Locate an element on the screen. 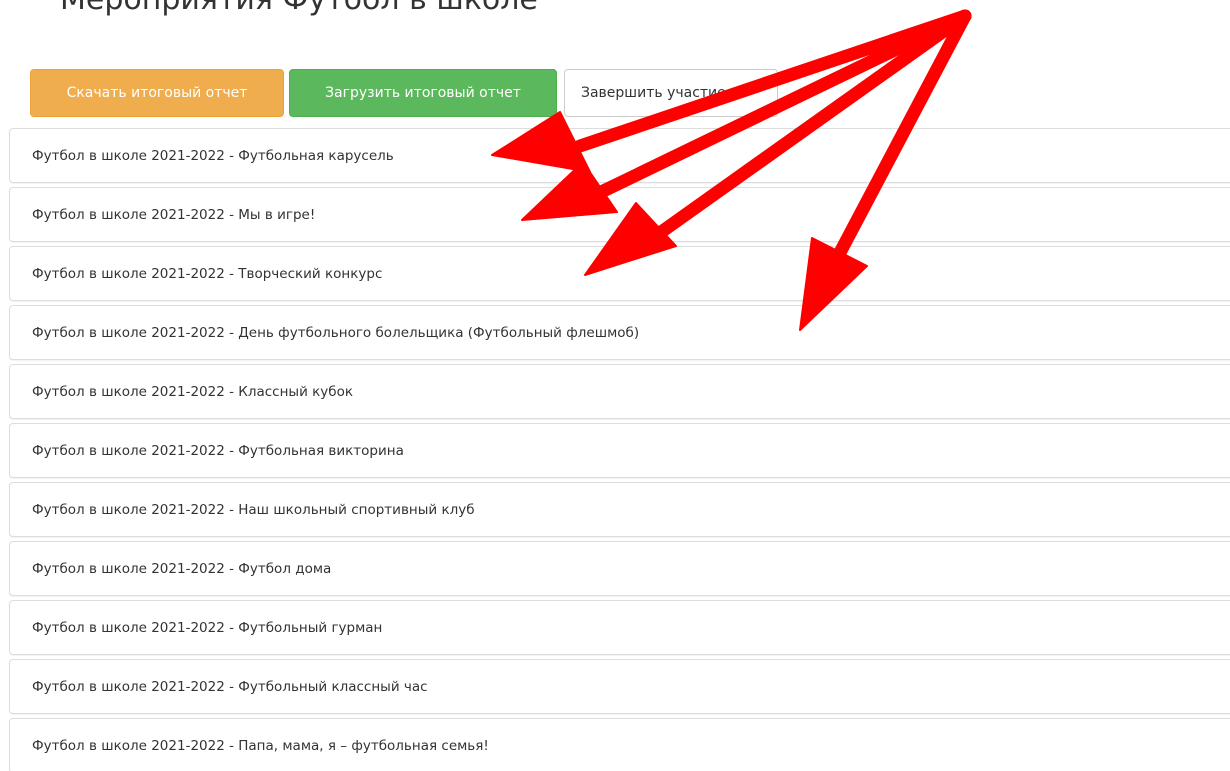 This screenshot has height=771, width=1230. list-item-event: Футбол в школе 2021-2022 - Футбол дома is located at coordinates (619, 568).